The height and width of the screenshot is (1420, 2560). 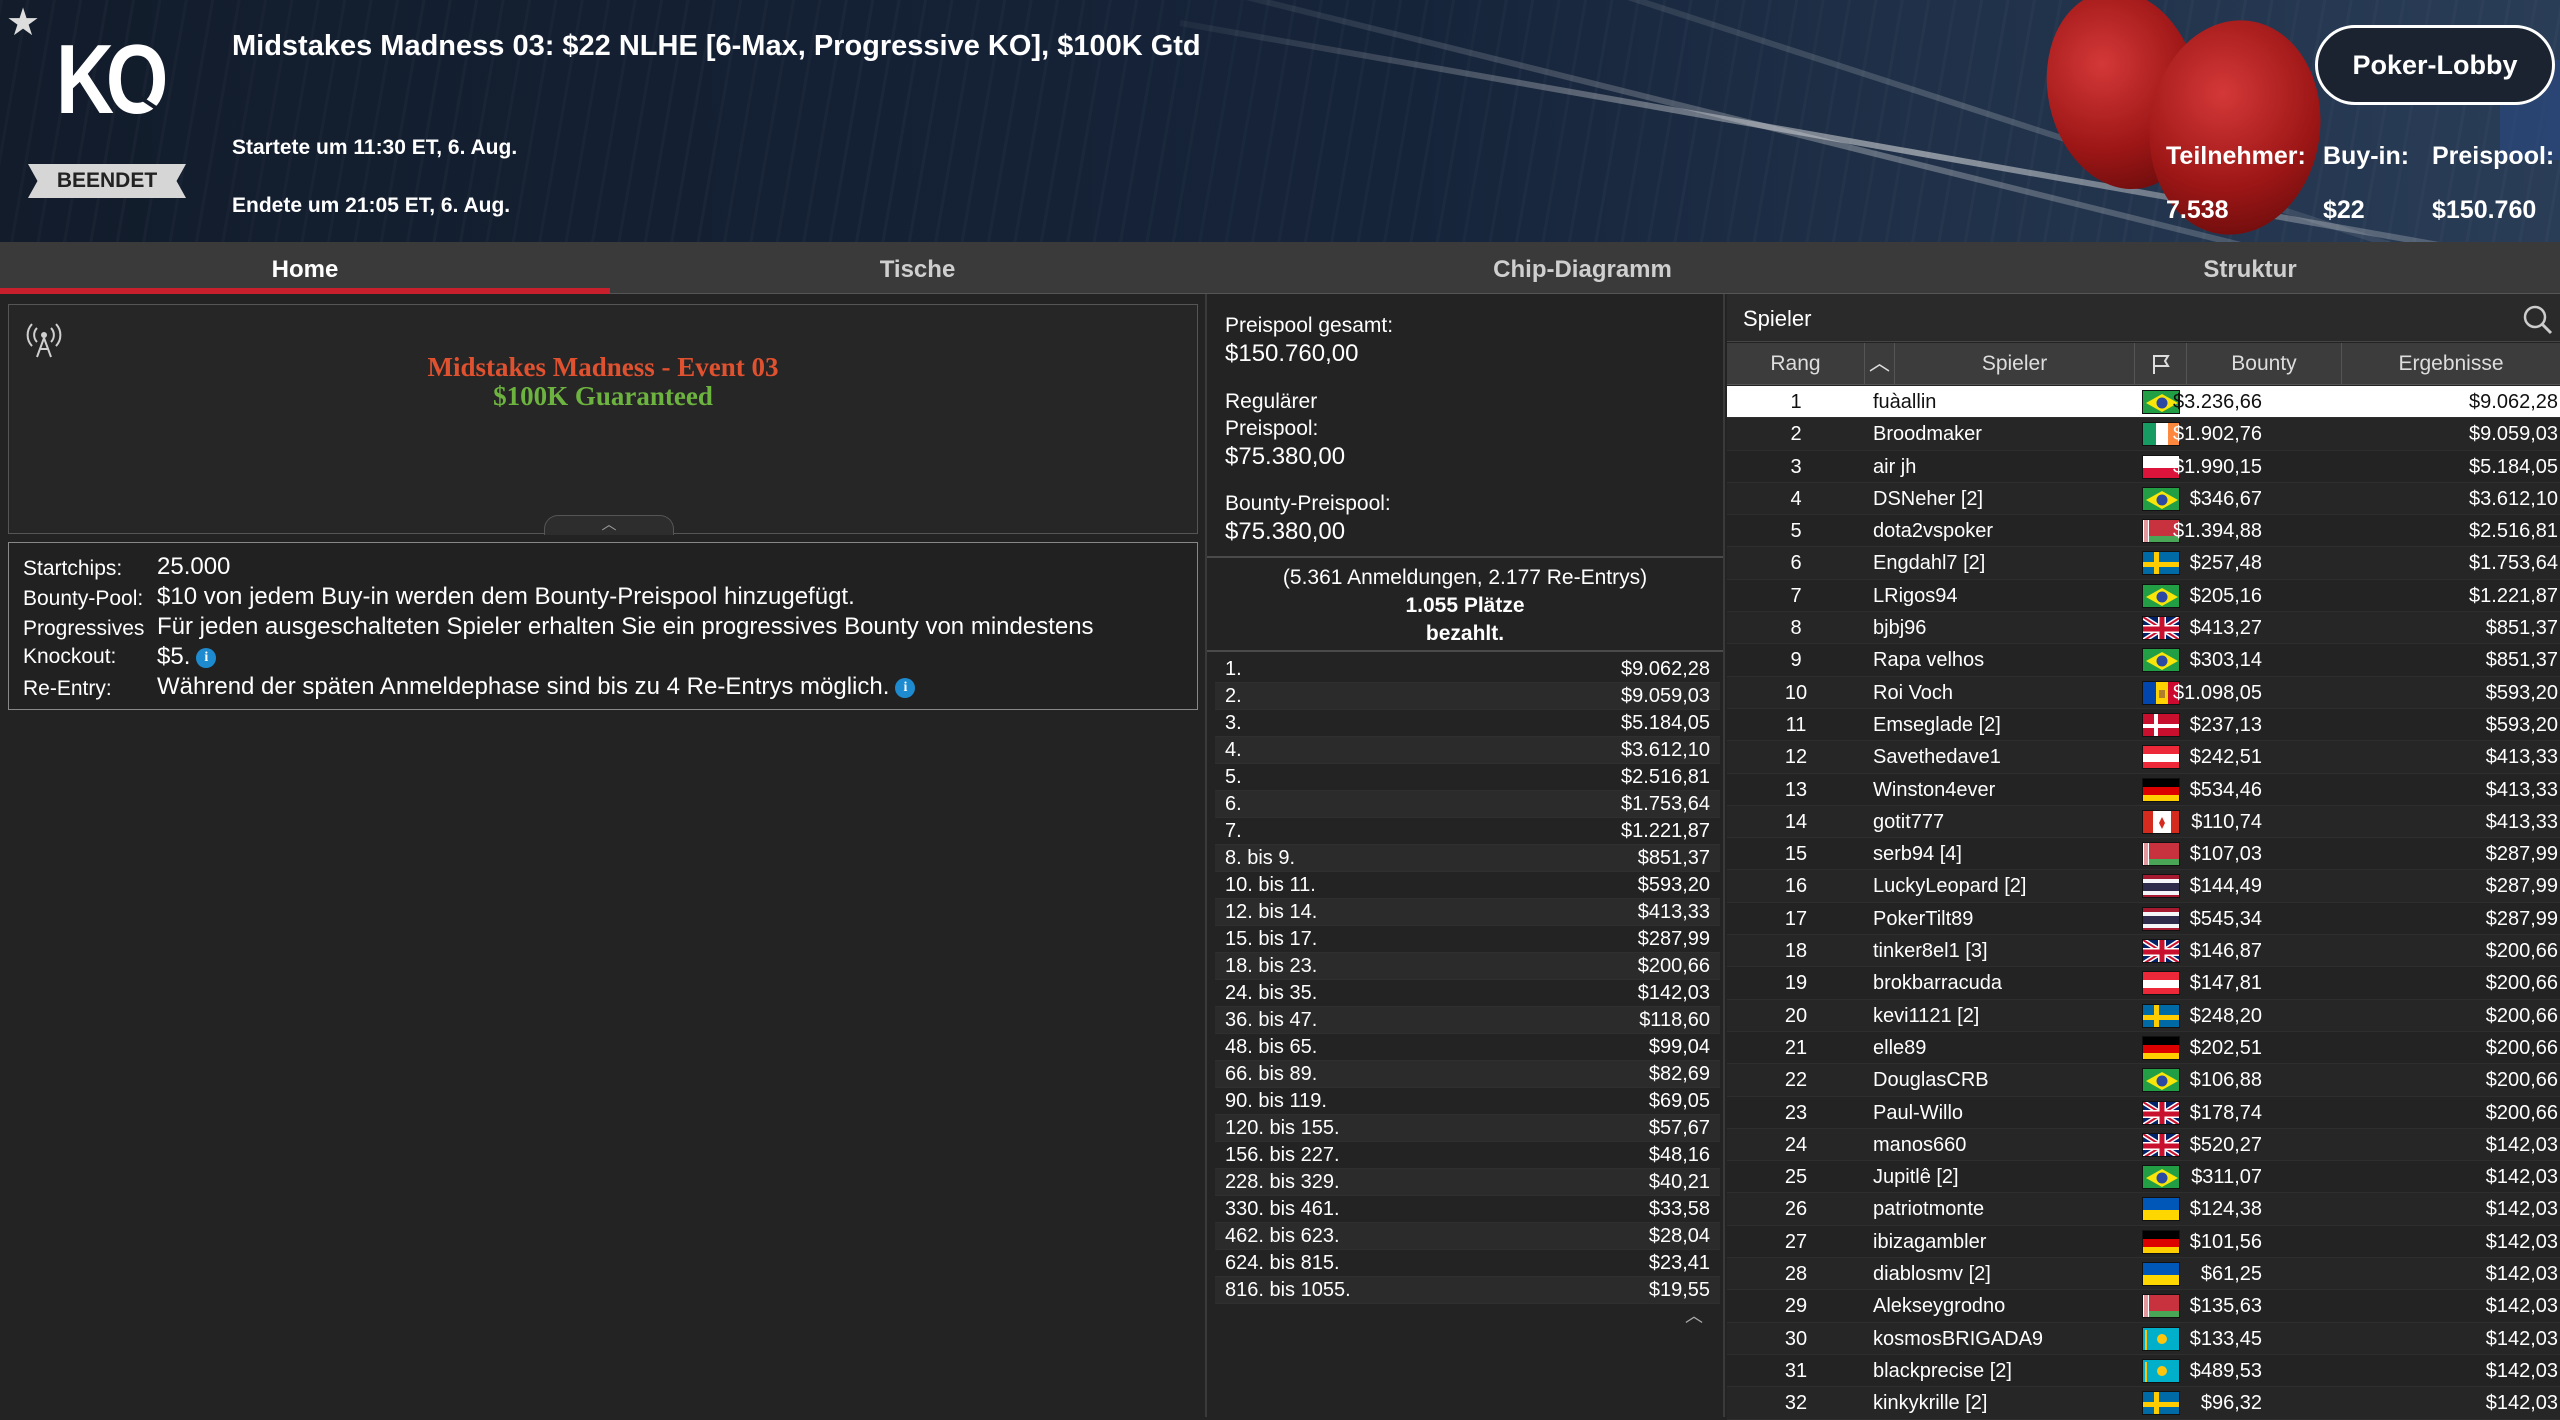 What do you see at coordinates (2143, 1242) in the screenshot?
I see `table-row: 27 ibizagambler $101,56 $142,03` at bounding box center [2143, 1242].